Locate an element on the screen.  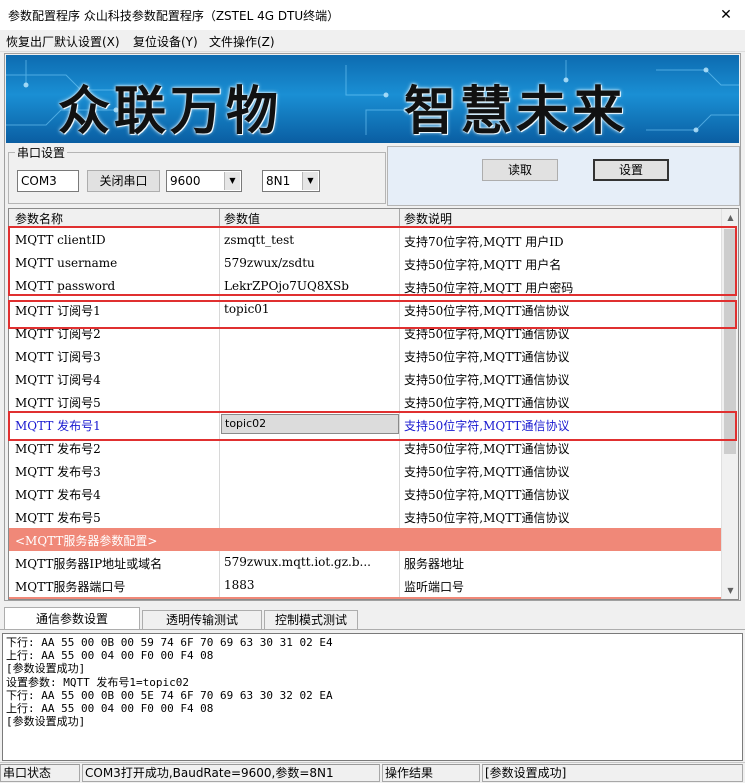
frame-format-value: 8N1 is located at coordinates (278, 181).